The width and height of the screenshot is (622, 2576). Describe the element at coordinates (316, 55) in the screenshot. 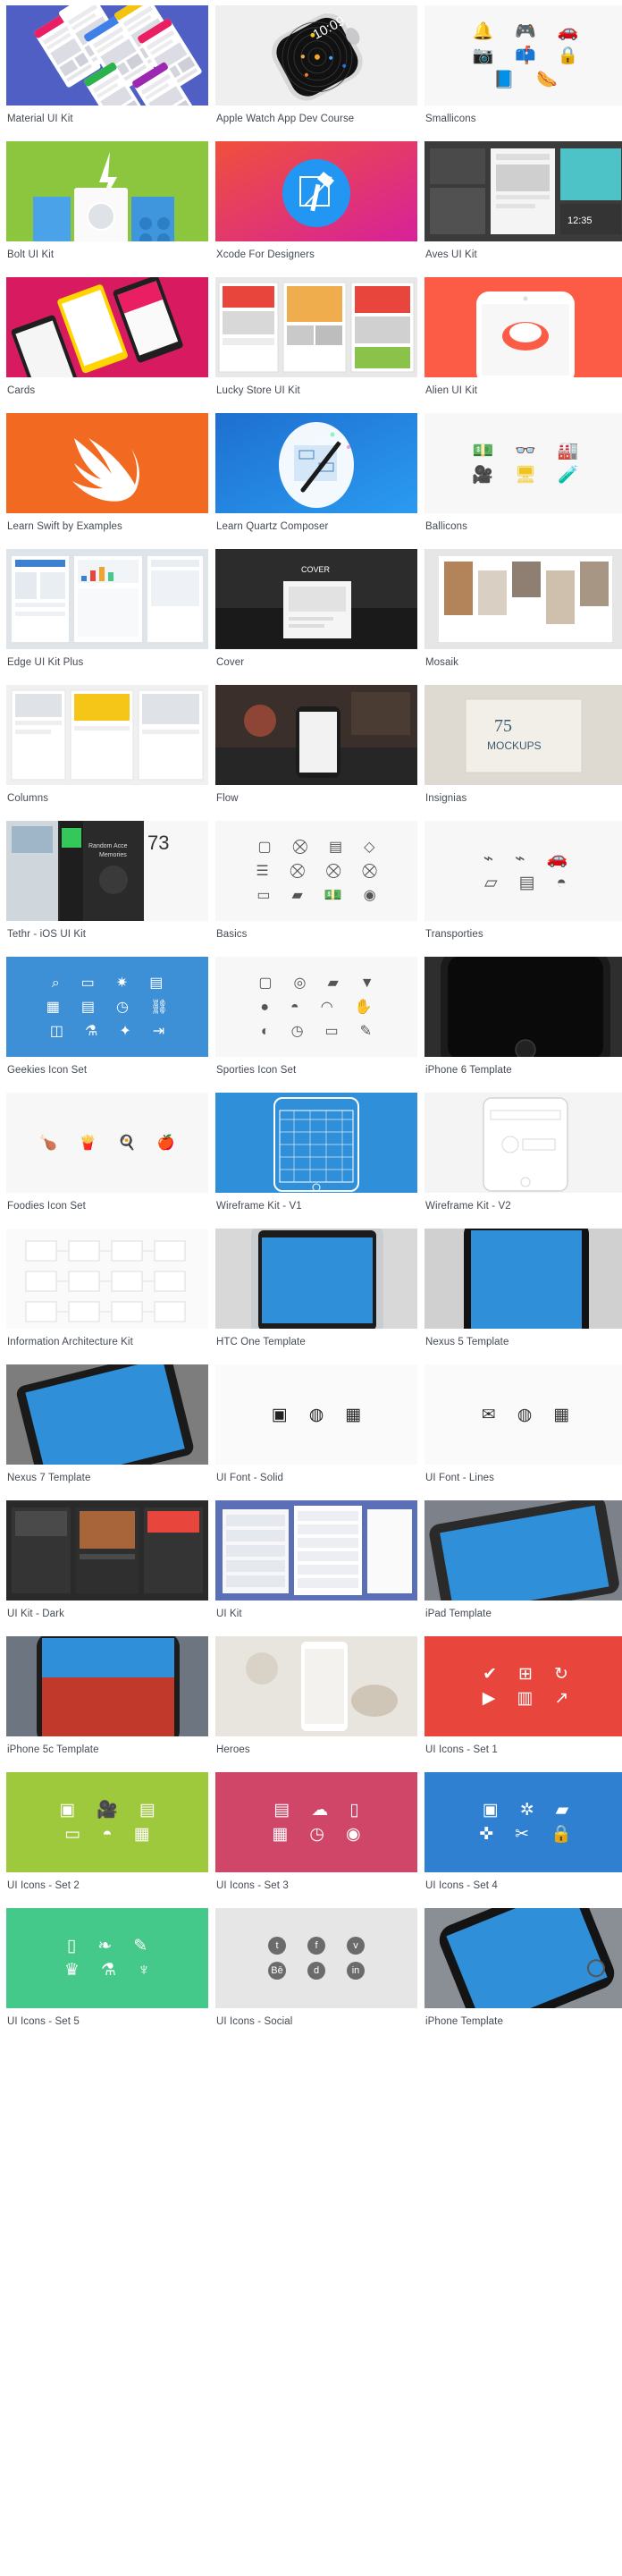

I see `item-thumbnail: 10:09` at that location.